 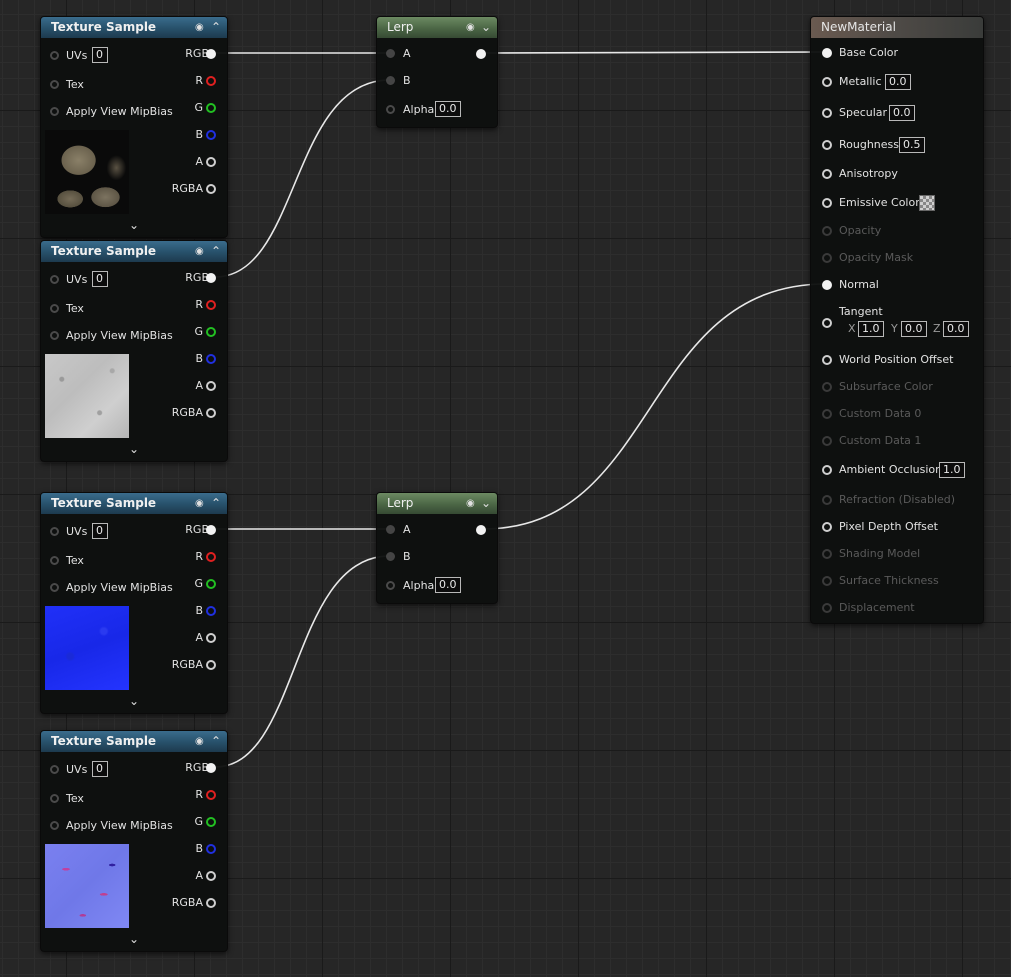 I want to click on specular-input: 0.0, so click(x=902, y=113).